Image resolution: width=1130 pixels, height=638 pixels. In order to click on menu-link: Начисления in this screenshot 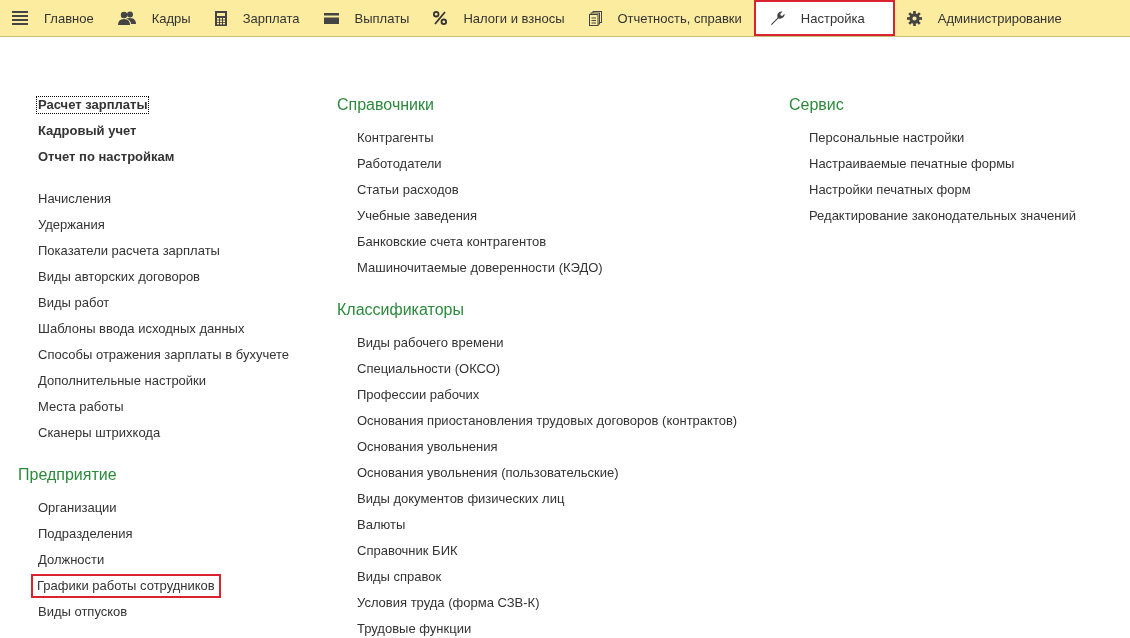, I will do `click(75, 199)`.